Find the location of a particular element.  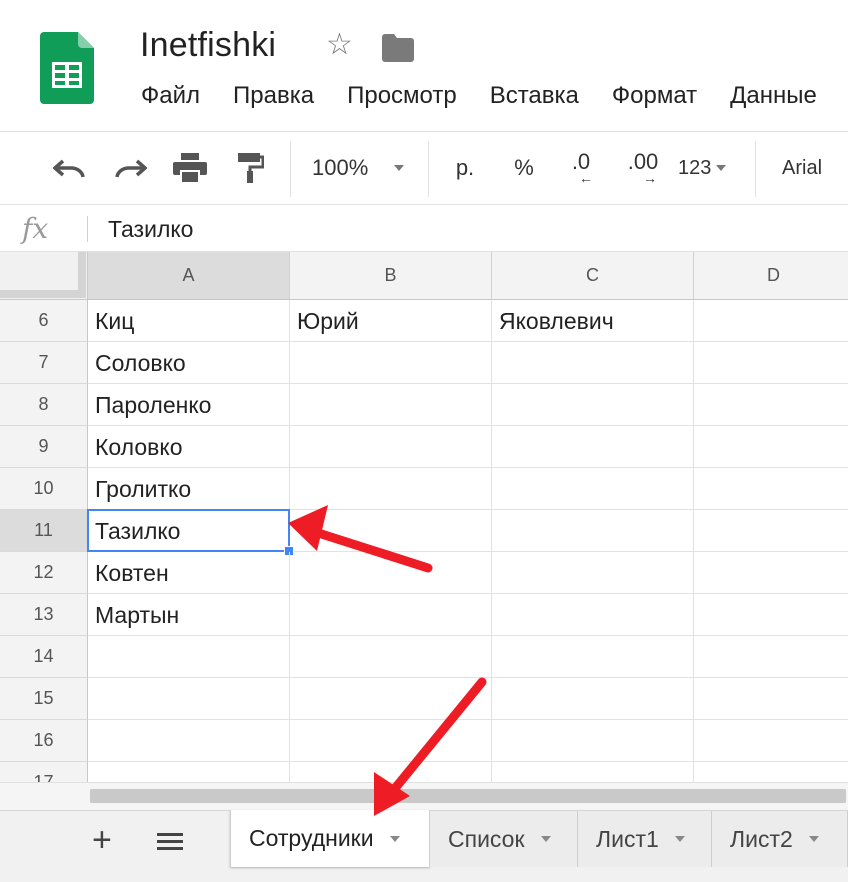

cell-a9: Коловко is located at coordinates (189, 447).